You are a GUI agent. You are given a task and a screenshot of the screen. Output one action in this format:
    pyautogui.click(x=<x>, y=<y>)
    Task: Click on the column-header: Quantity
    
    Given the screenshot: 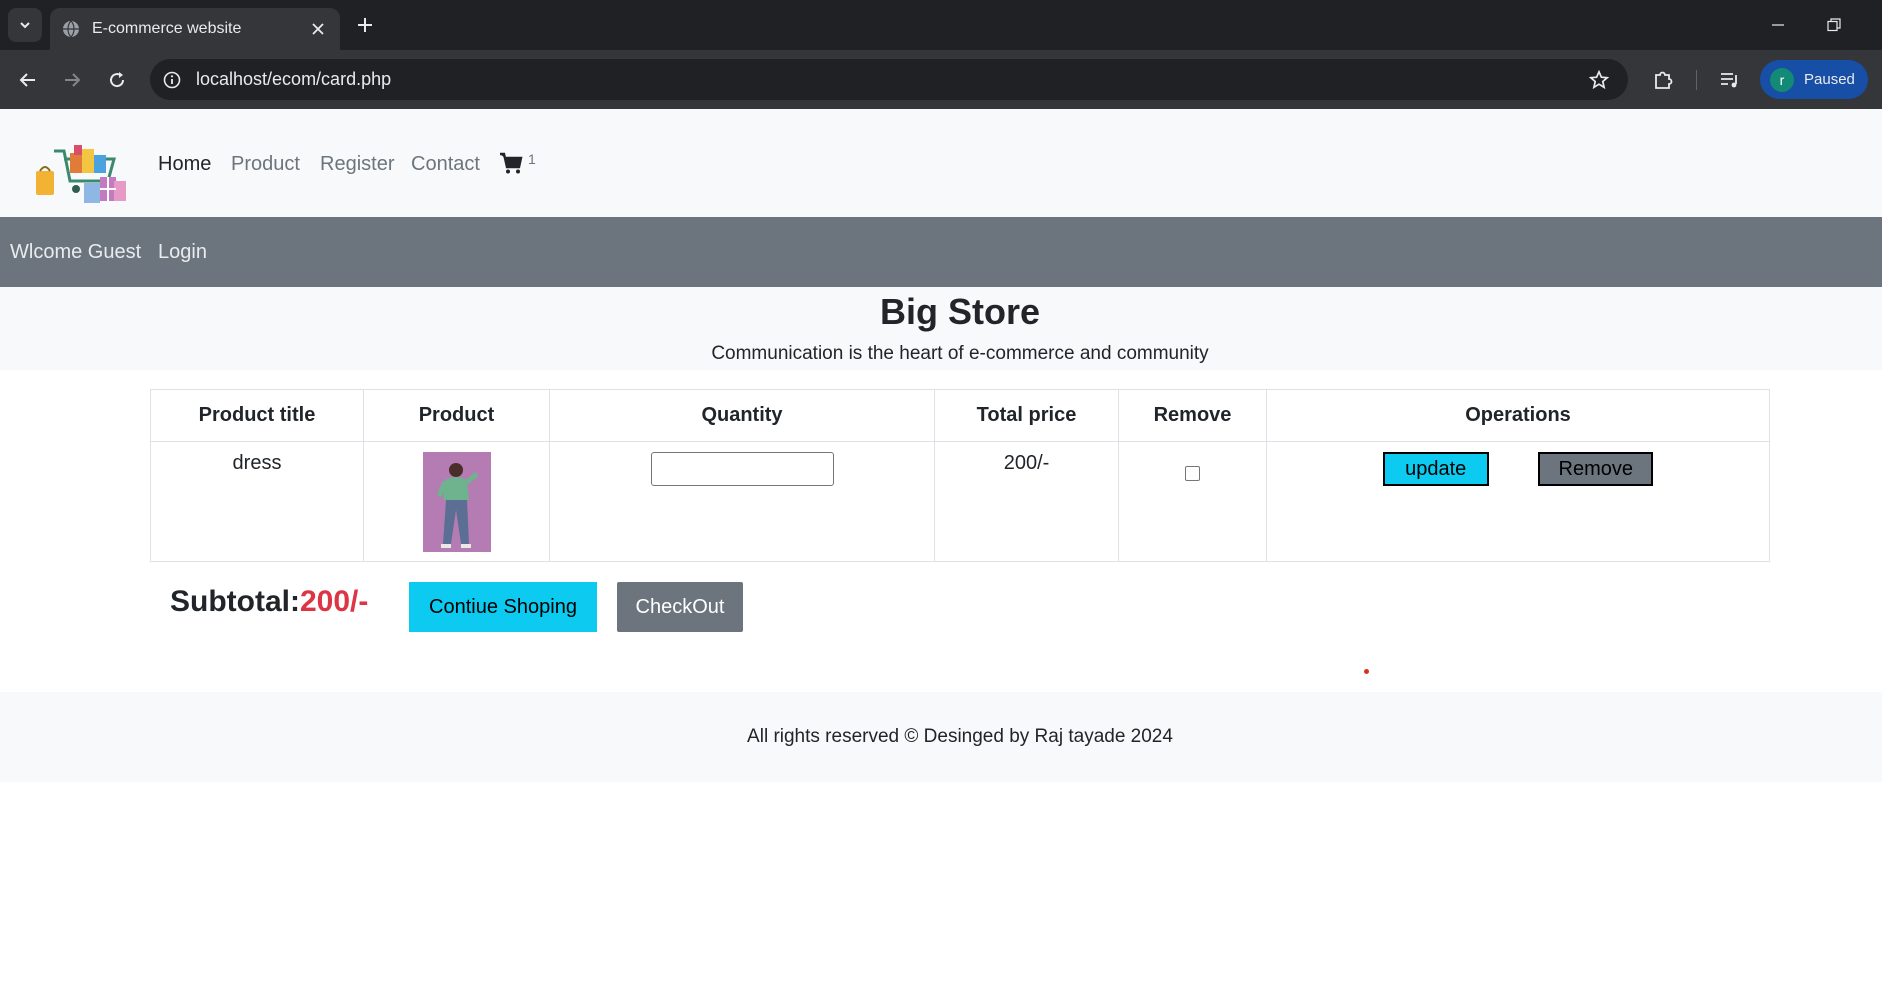 What is the action you would take?
    pyautogui.click(x=742, y=415)
    